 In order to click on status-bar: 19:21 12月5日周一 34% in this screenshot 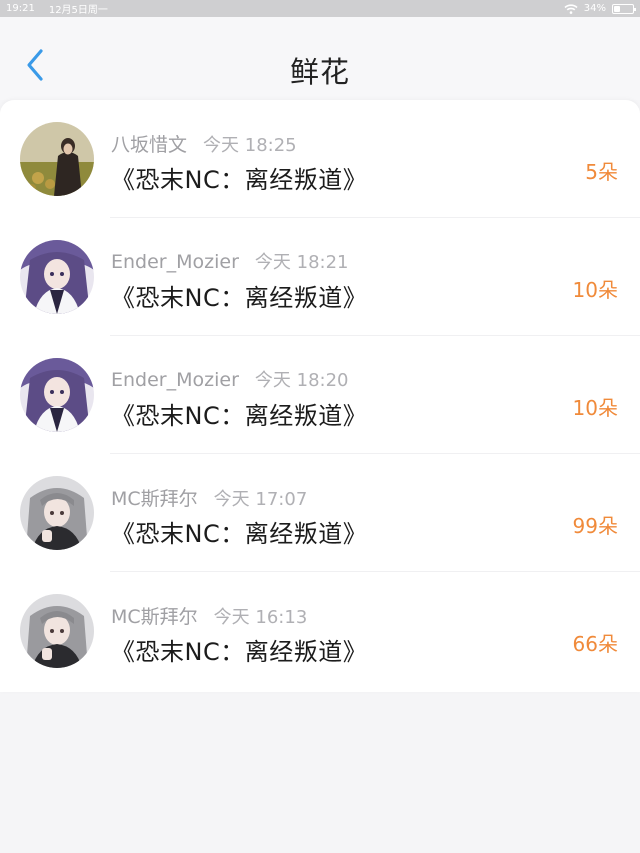, I will do `click(320, 8)`.